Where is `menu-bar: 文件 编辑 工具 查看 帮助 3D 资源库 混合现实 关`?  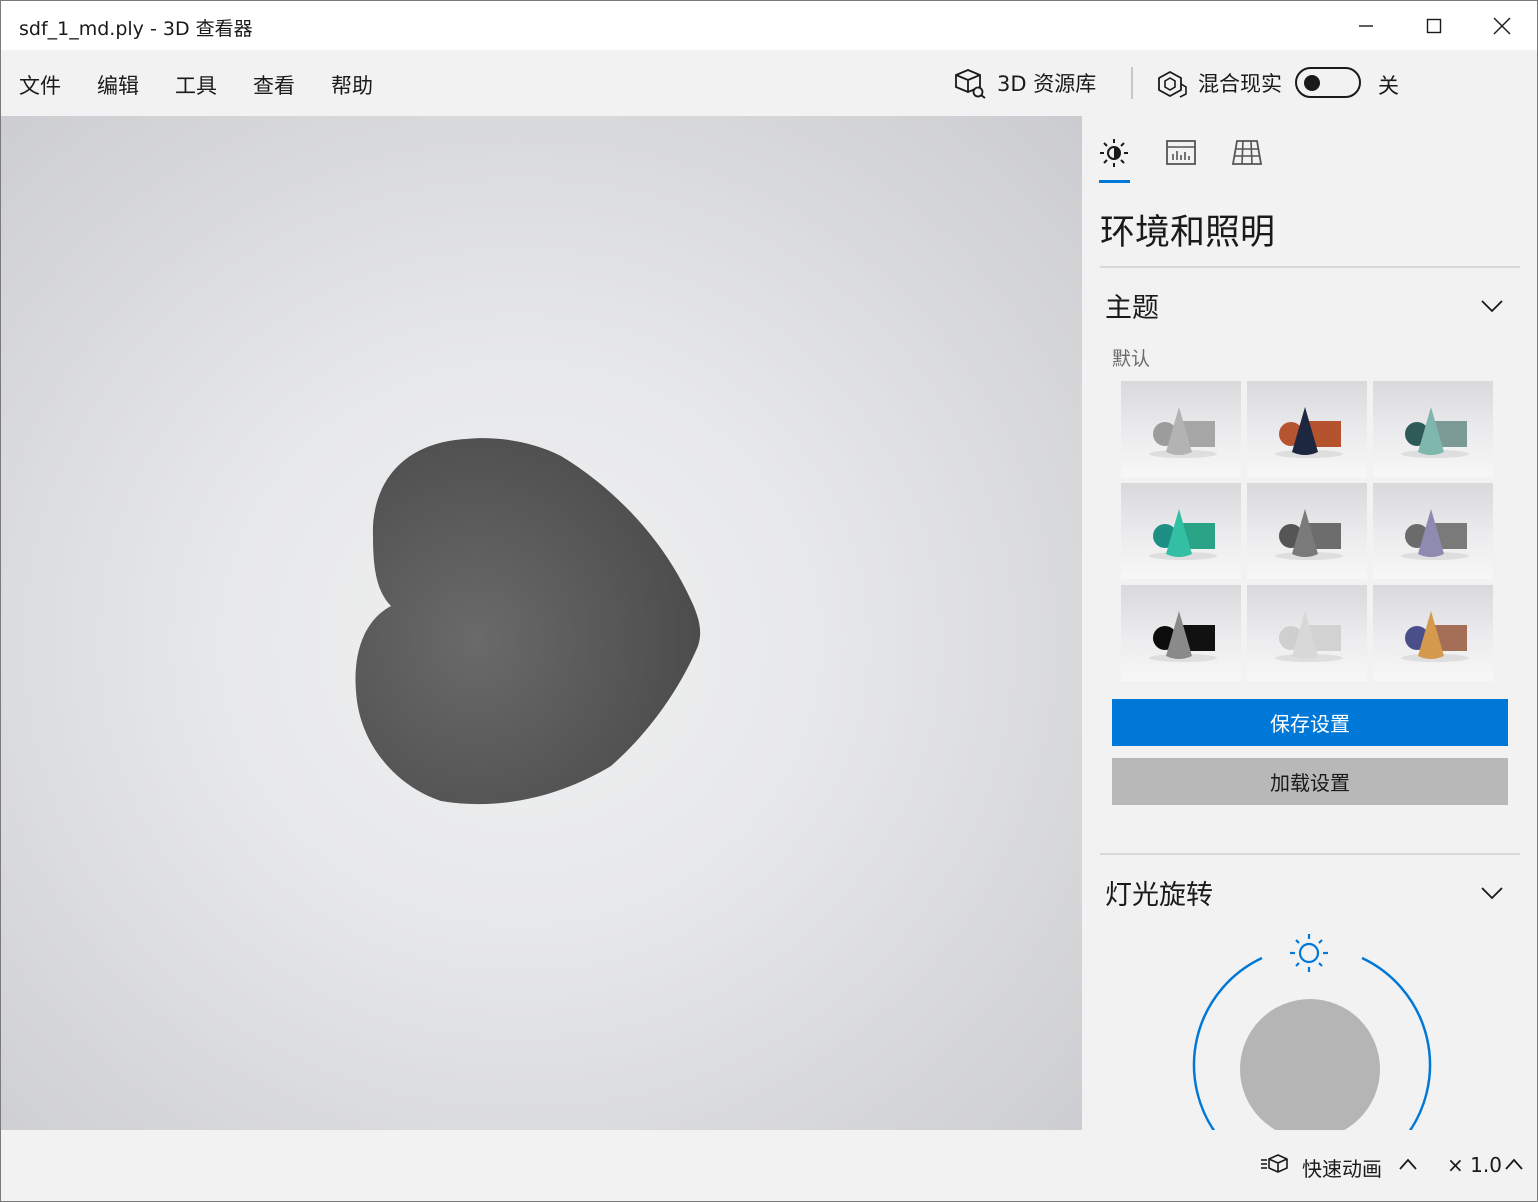
menu-bar: 文件 编辑 工具 查看 帮助 3D 资源库 混合现实 关 is located at coordinates (769, 83).